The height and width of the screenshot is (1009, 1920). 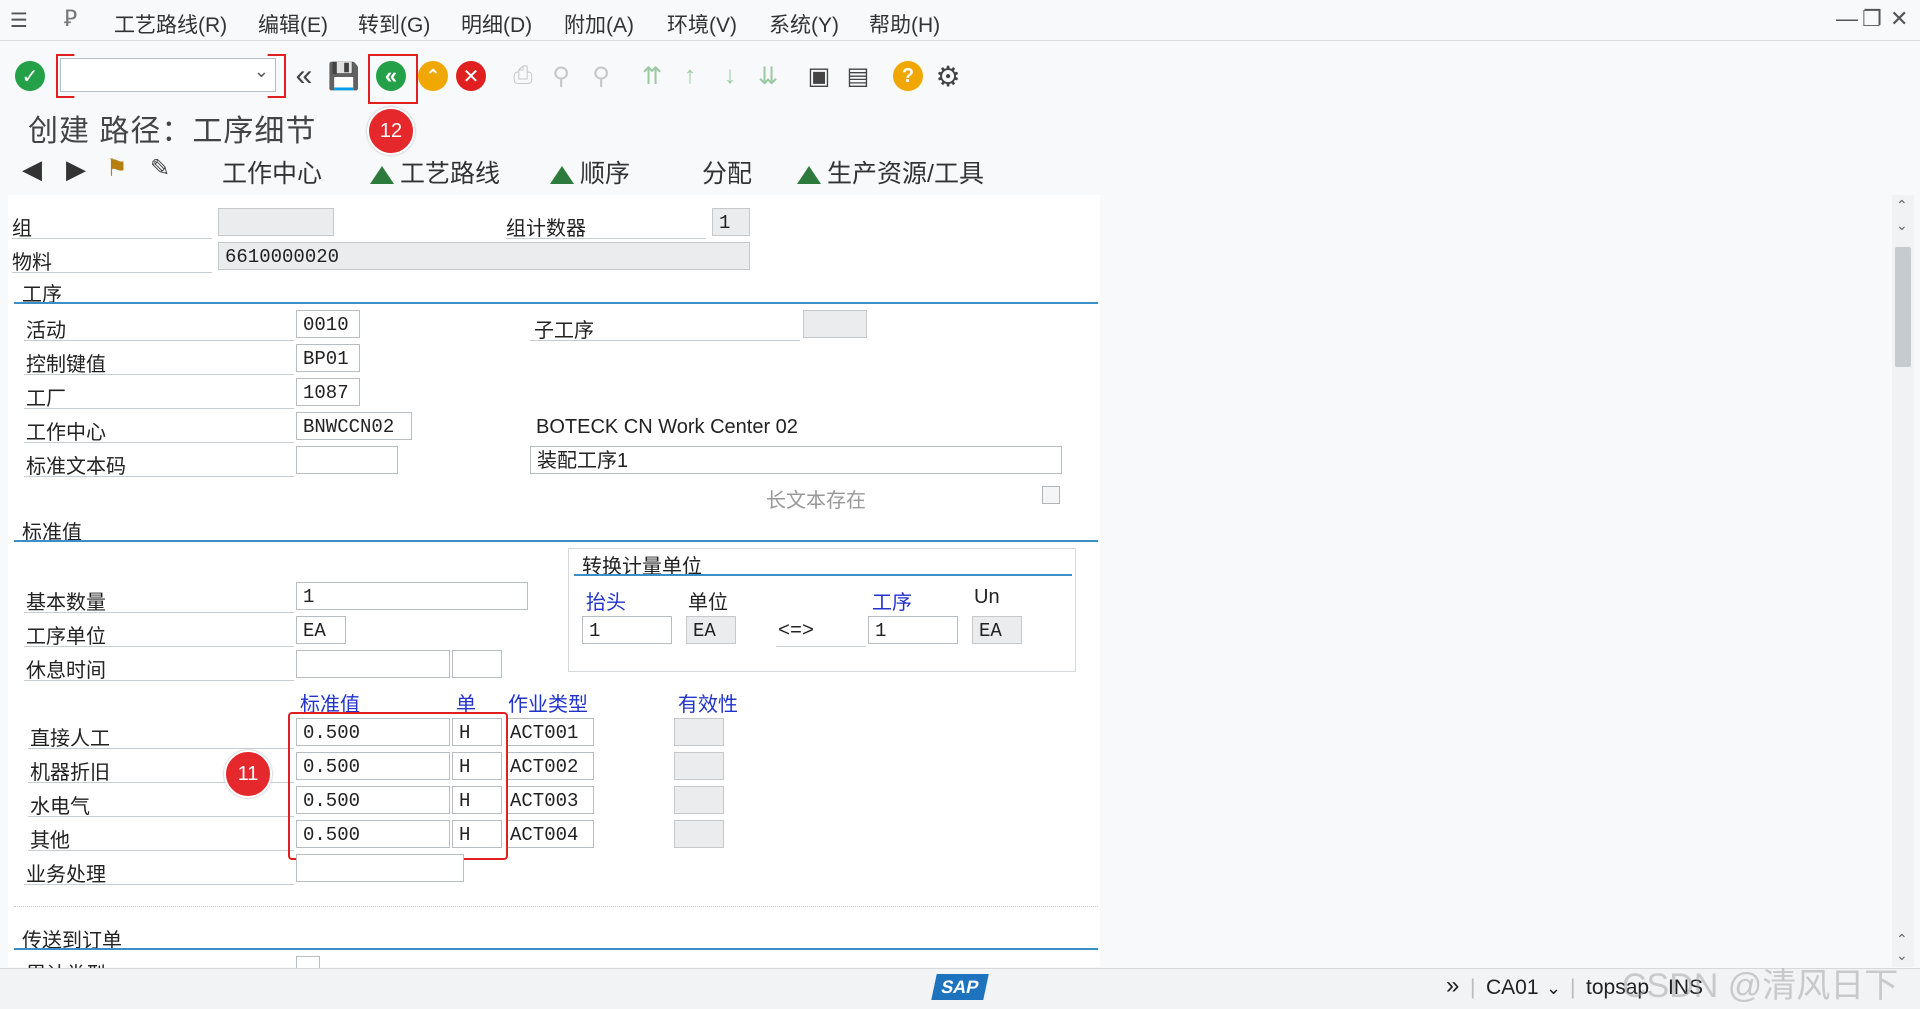 I want to click on scroll-thumb, so click(x=1903, y=307).